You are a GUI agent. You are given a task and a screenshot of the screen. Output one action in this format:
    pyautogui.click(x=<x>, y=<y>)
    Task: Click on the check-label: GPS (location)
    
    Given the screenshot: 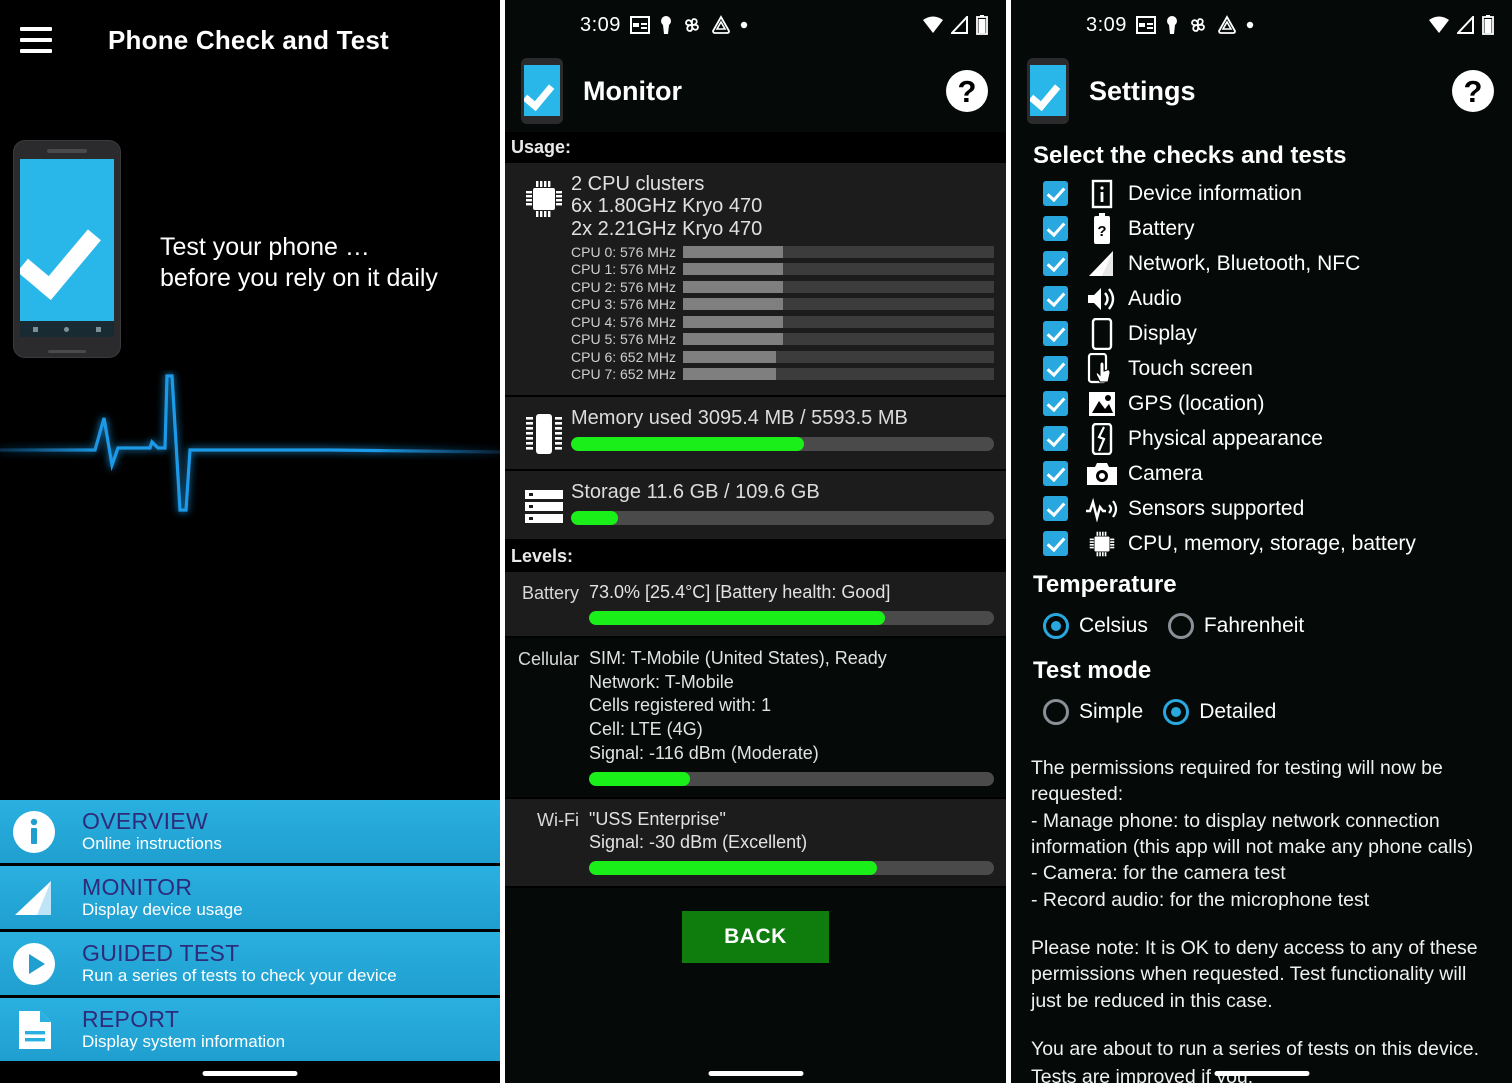 What is the action you would take?
    pyautogui.click(x=1196, y=403)
    